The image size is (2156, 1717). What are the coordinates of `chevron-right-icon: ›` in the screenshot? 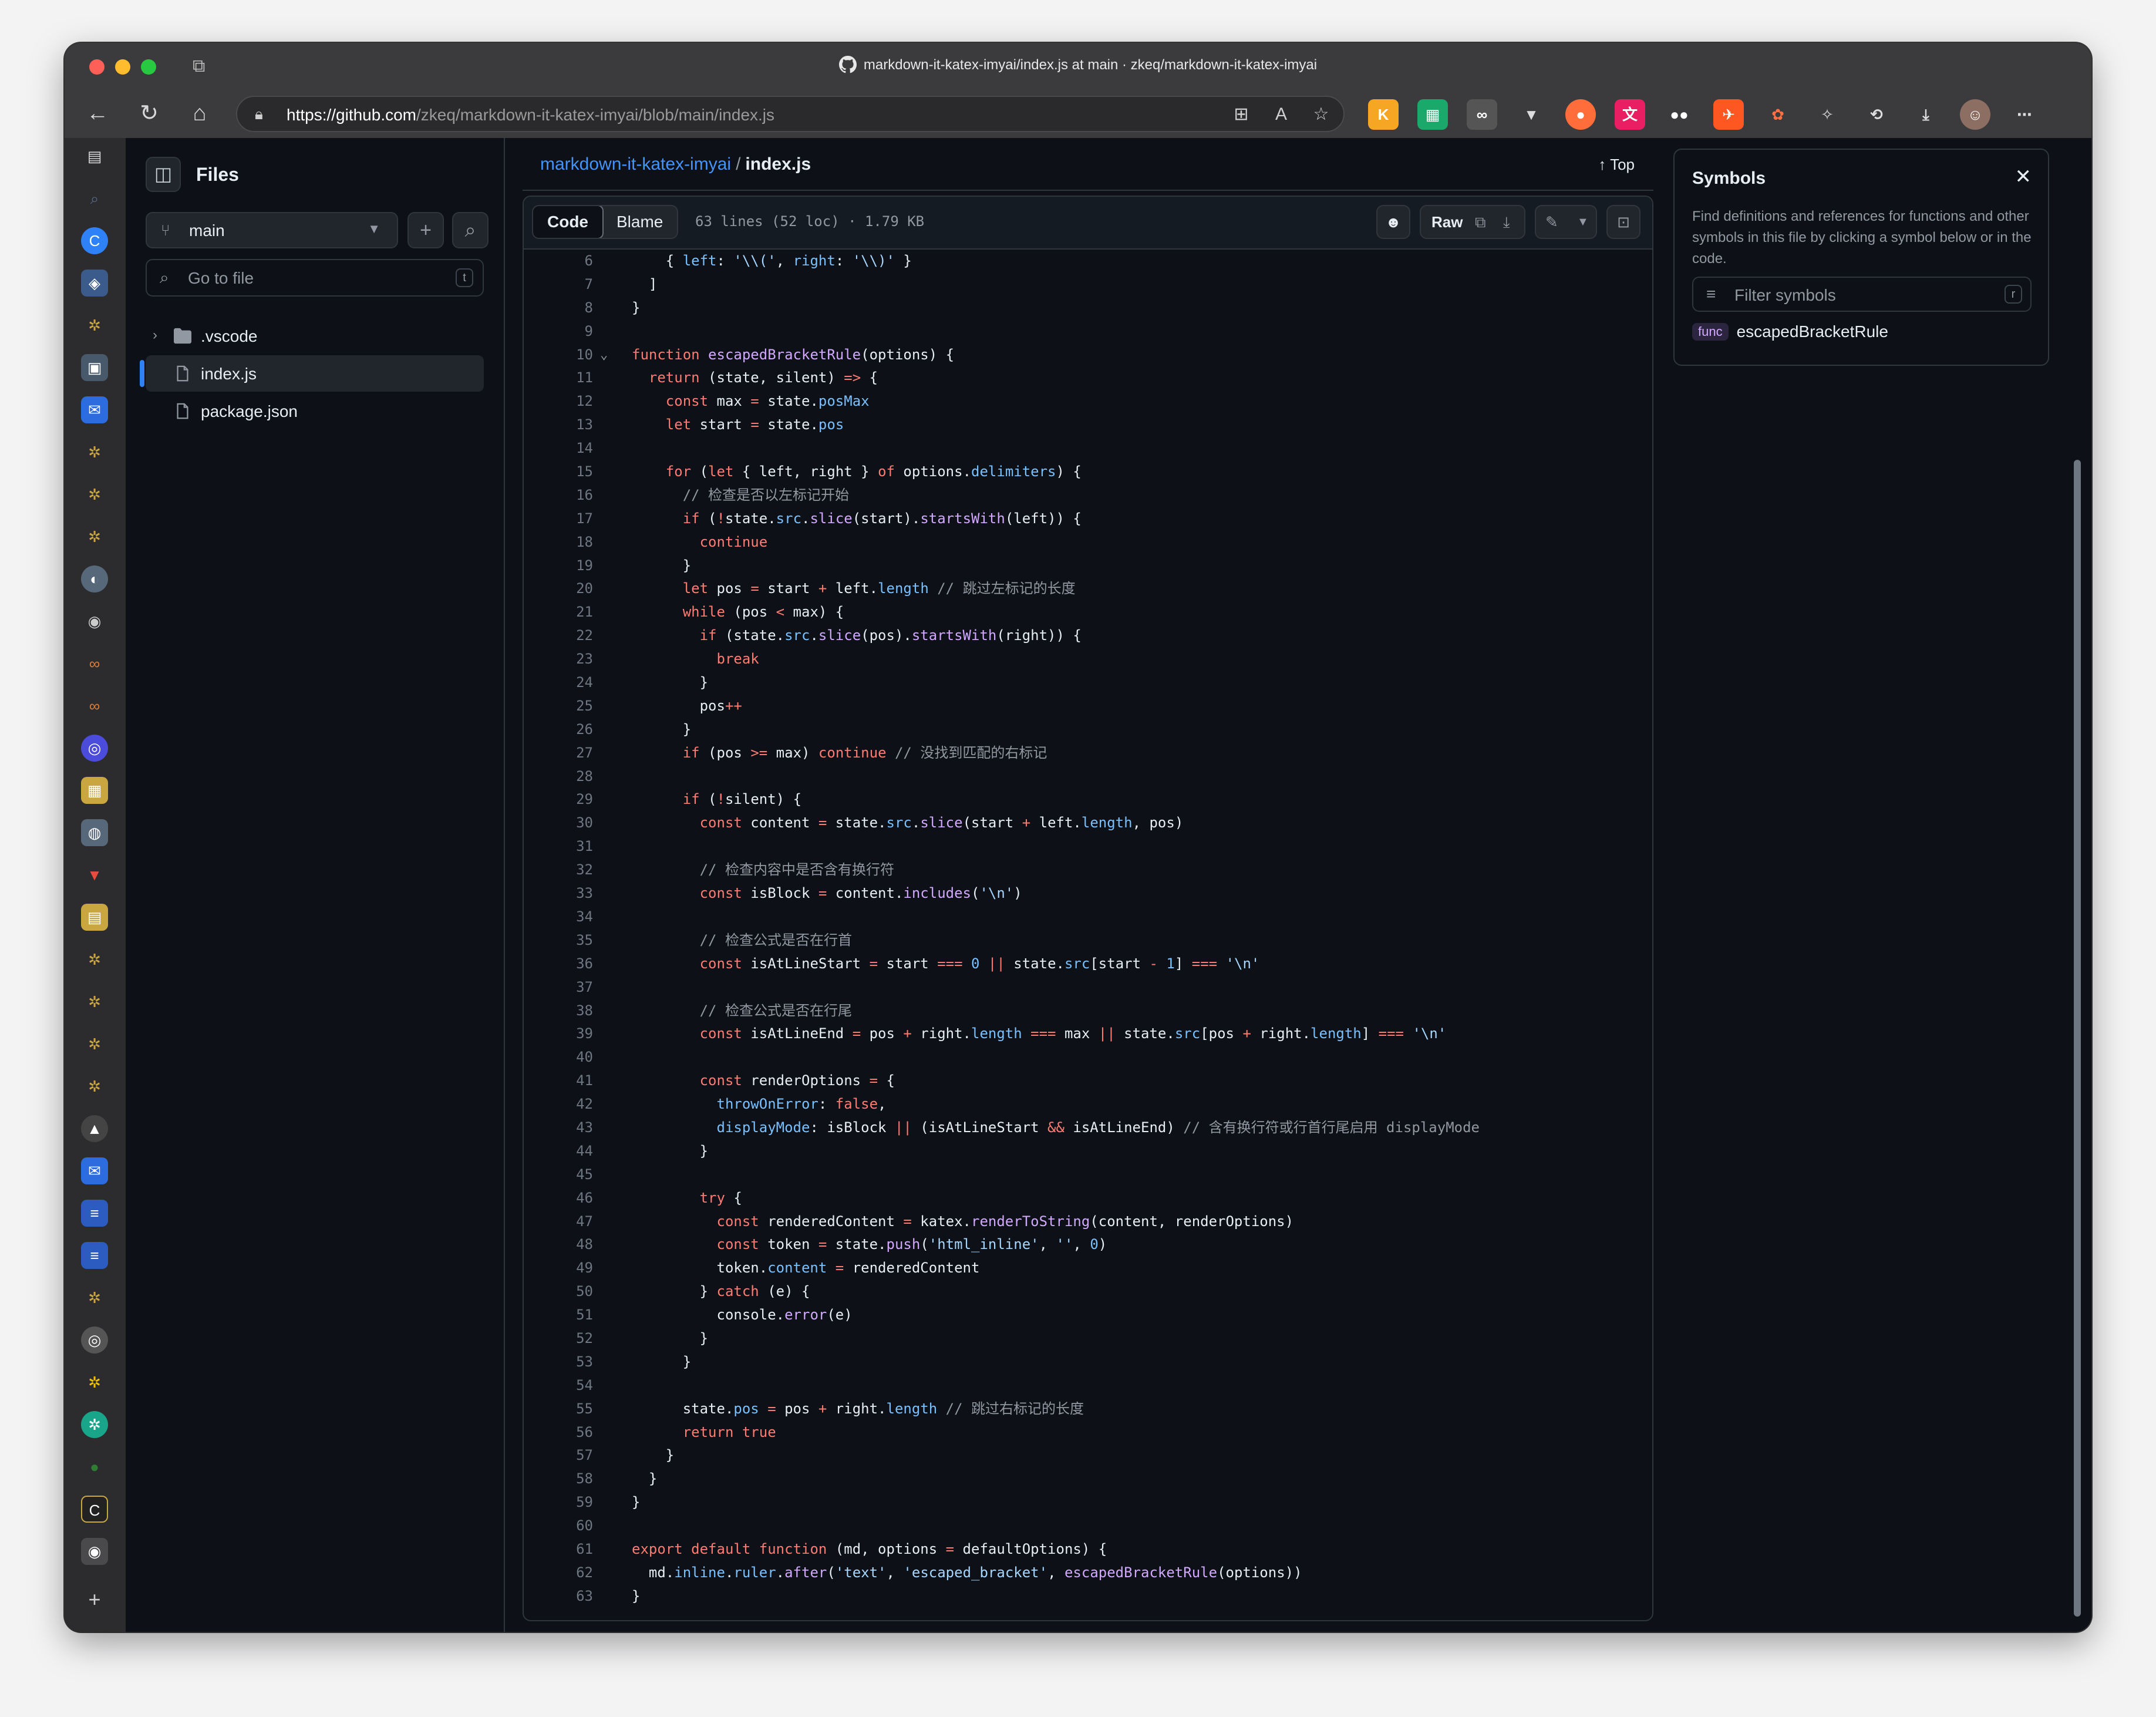 It's located at (155, 336).